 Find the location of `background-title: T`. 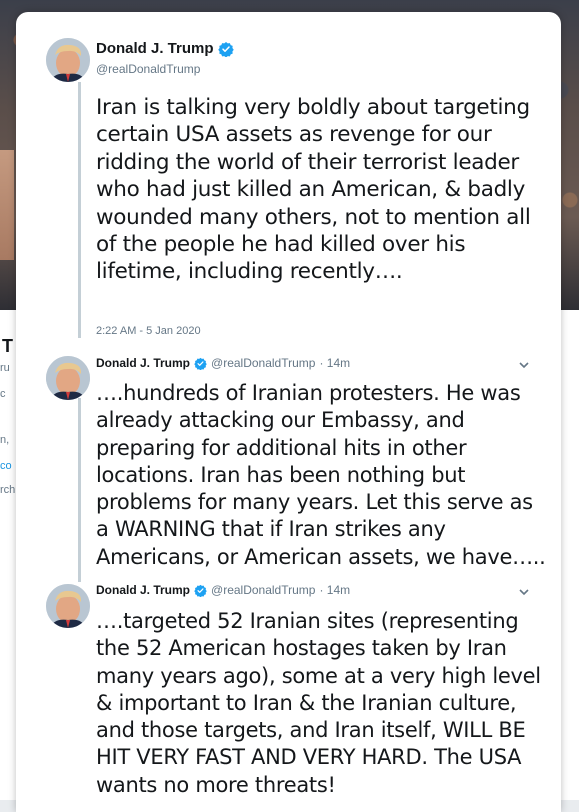

background-title: T is located at coordinates (7, 346).